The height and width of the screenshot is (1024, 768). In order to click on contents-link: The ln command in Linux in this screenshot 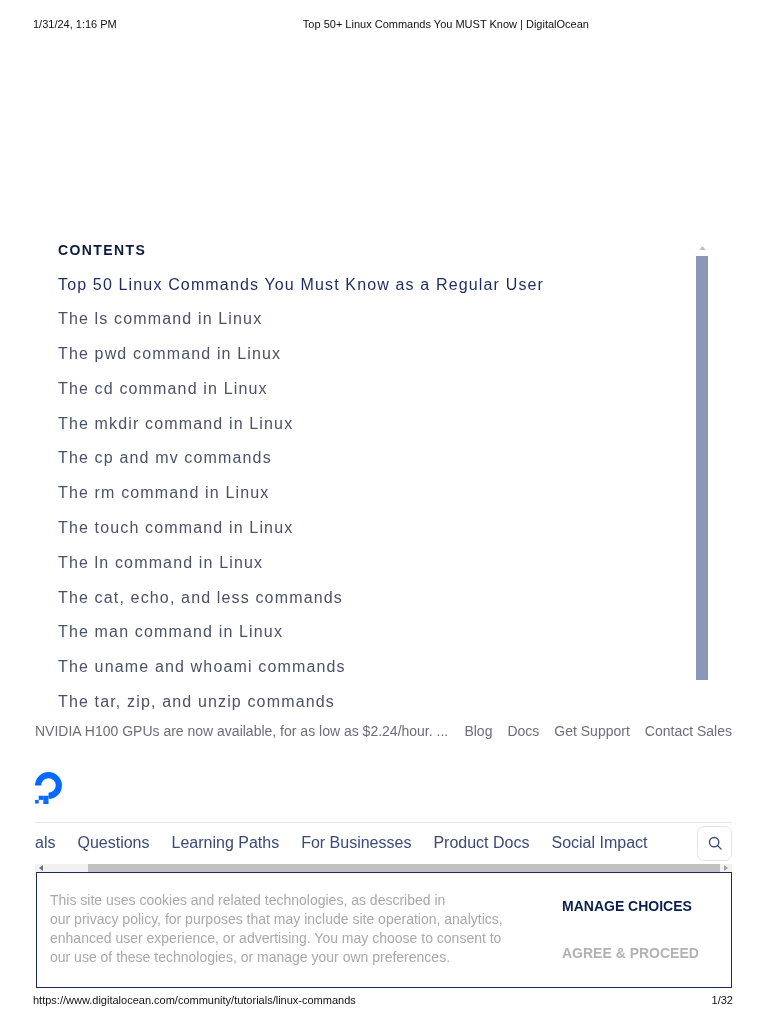, I will do `click(377, 563)`.